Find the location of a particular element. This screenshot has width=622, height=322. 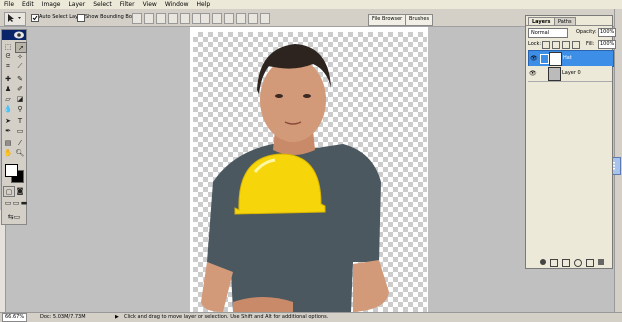

foreground-color-swatch is located at coordinates (11, 170).